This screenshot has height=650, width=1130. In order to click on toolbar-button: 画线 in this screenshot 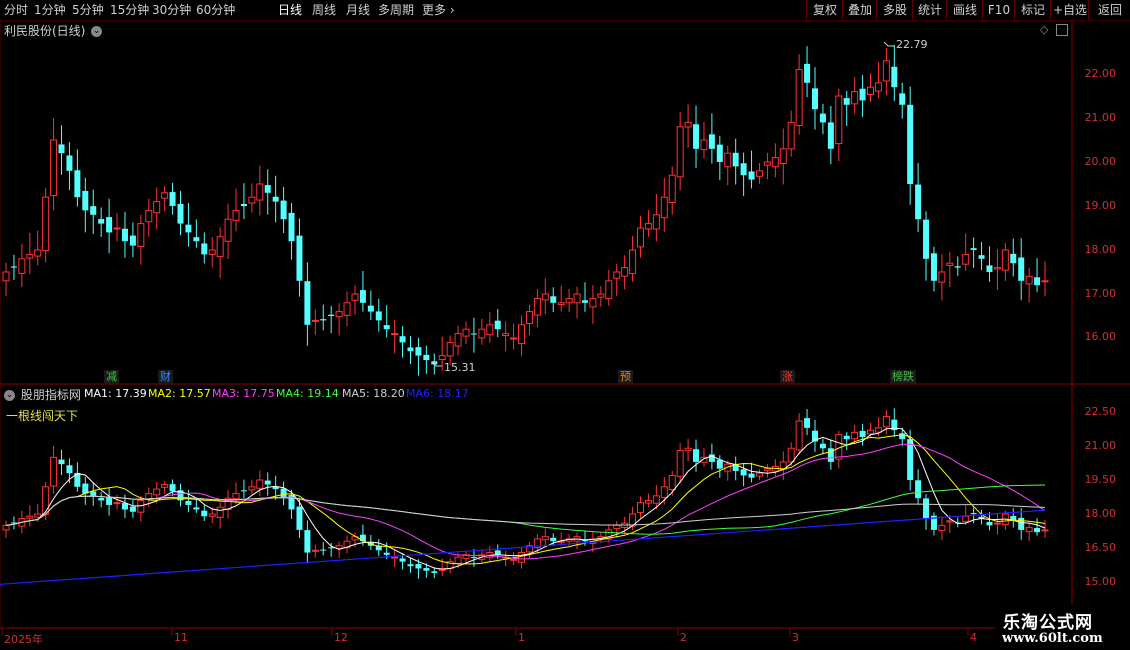, I will do `click(964, 10)`.